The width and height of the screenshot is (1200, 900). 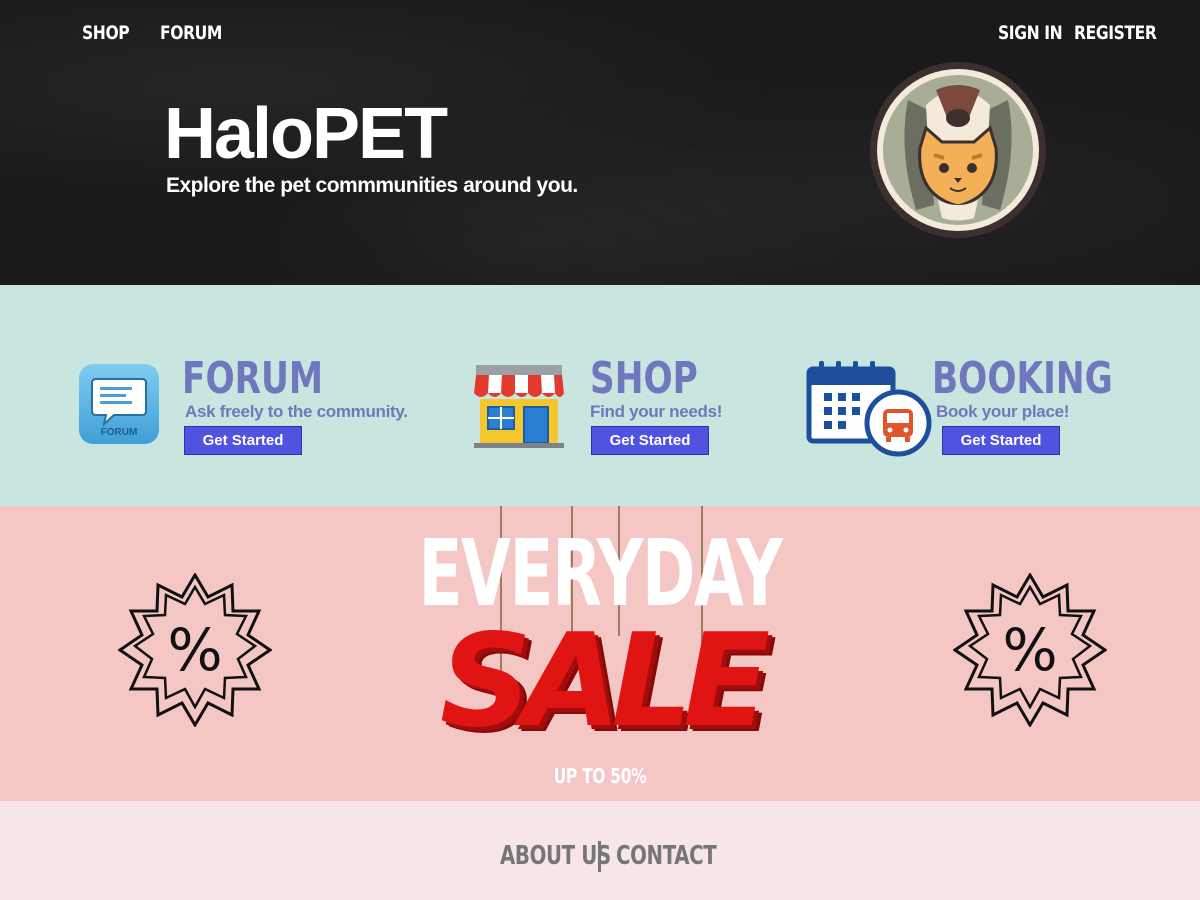 I want to click on nav-sign-in-link: SIGN IN, so click(x=1030, y=33).